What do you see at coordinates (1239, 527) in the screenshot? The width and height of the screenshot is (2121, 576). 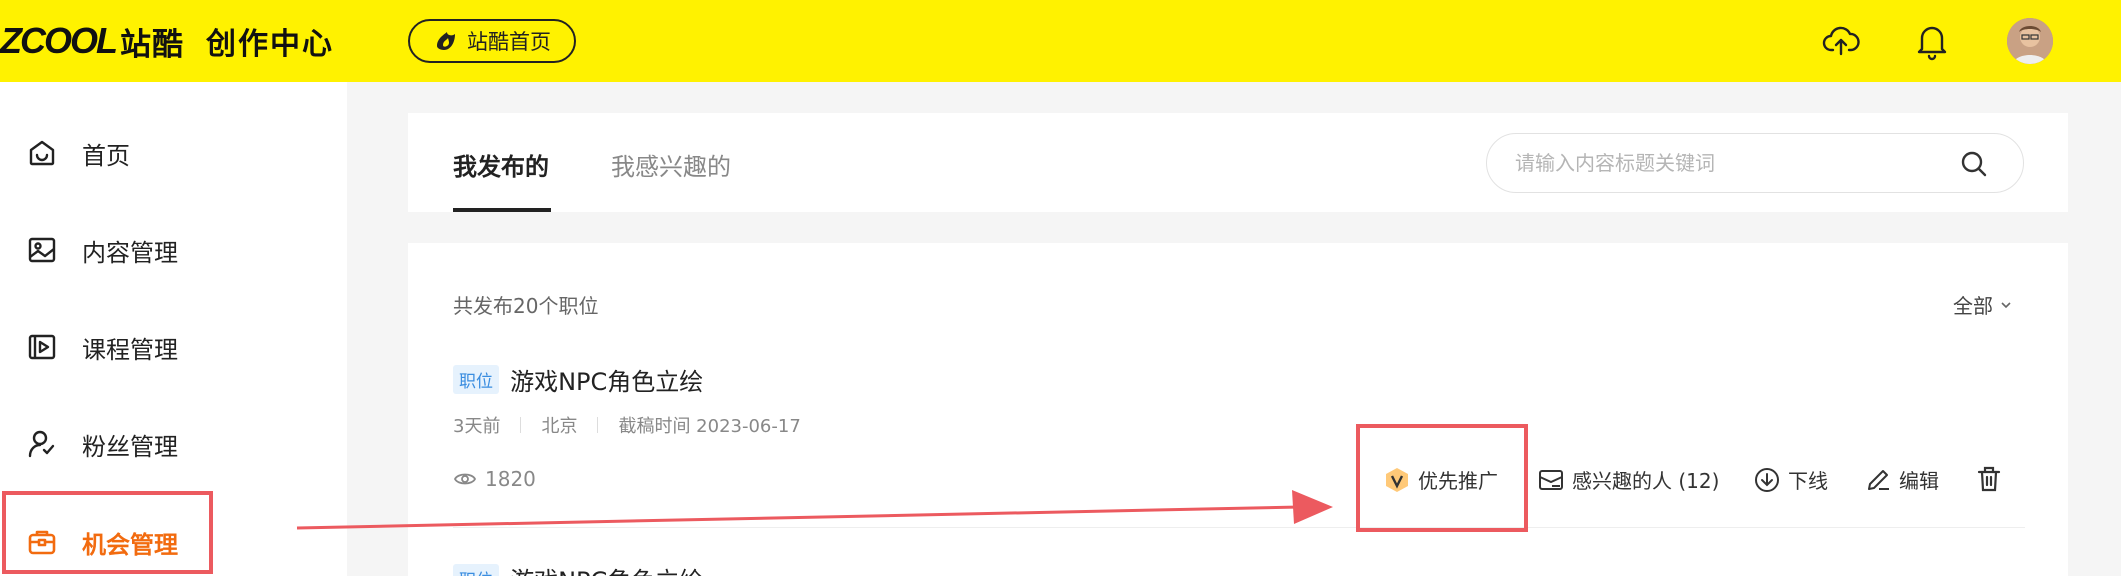 I see `row-divider` at bounding box center [1239, 527].